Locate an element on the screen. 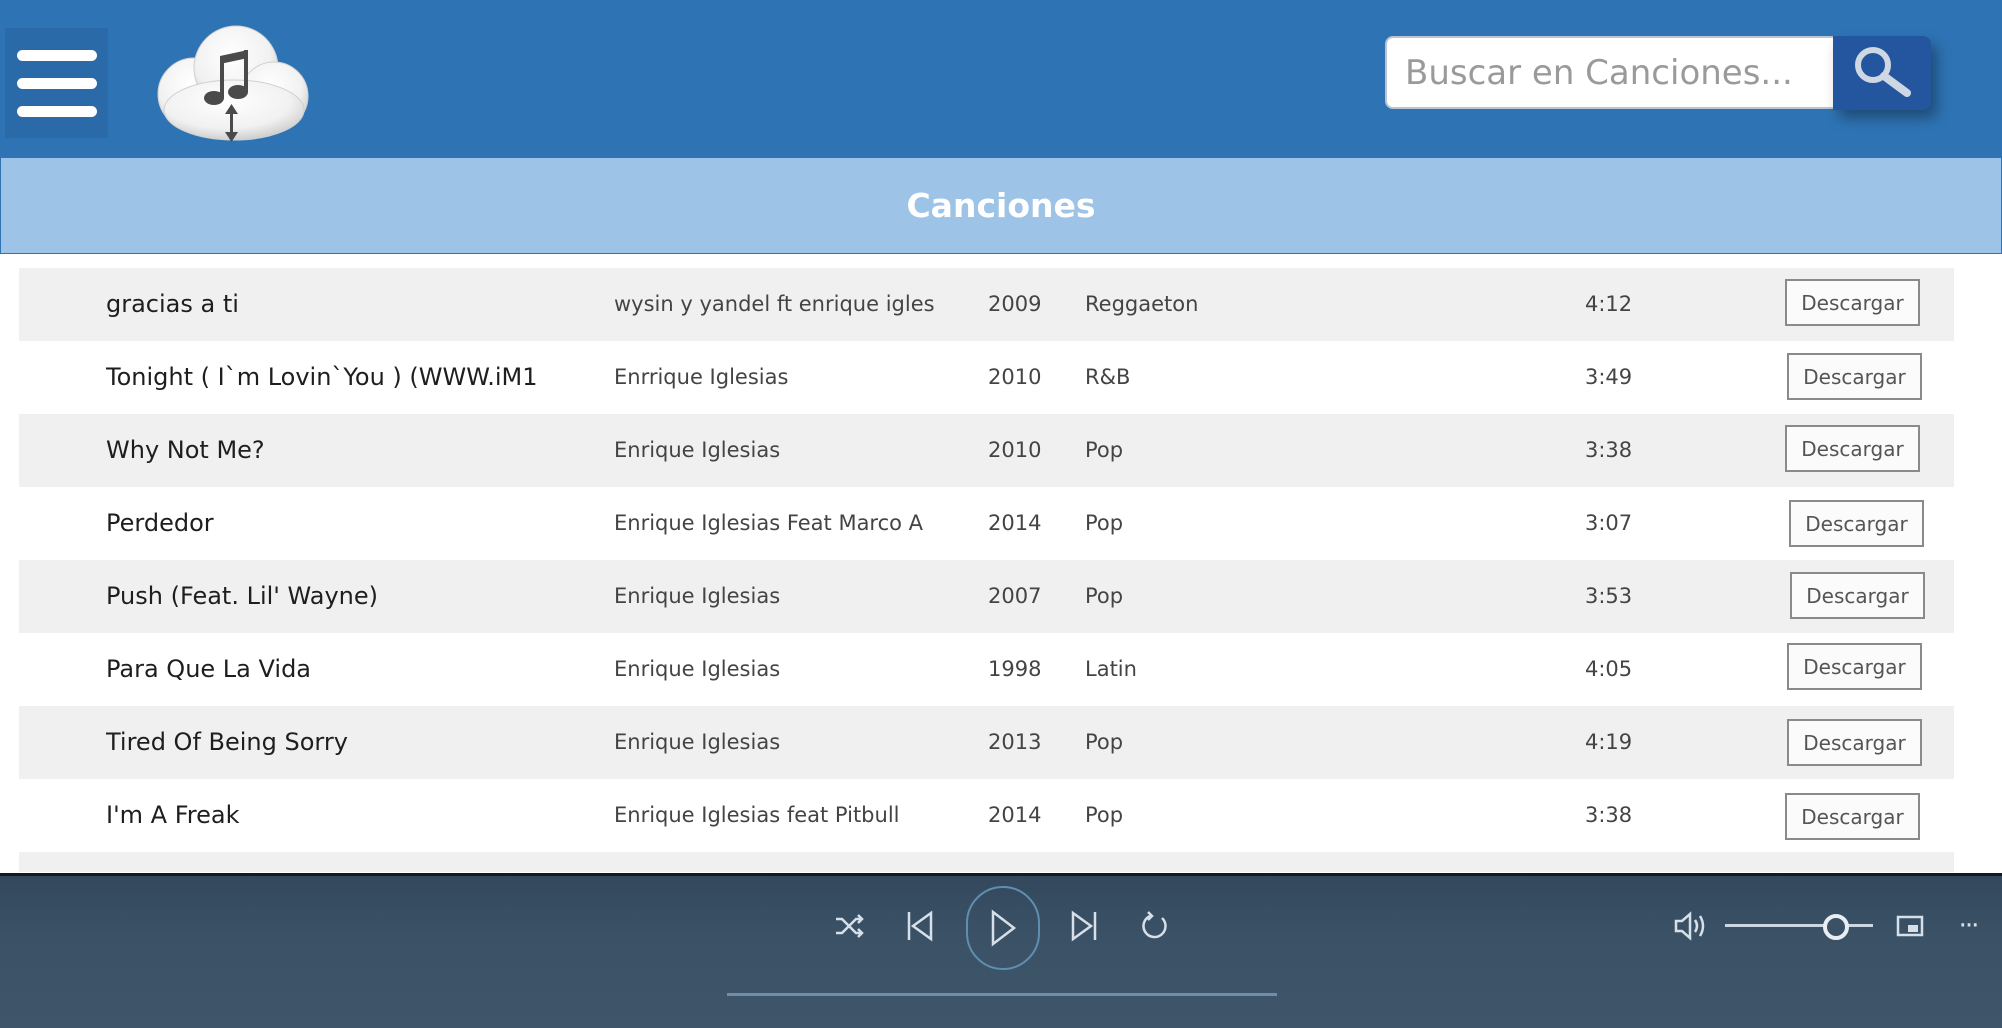 The image size is (2002, 1028). search-field is located at coordinates (1609, 72).